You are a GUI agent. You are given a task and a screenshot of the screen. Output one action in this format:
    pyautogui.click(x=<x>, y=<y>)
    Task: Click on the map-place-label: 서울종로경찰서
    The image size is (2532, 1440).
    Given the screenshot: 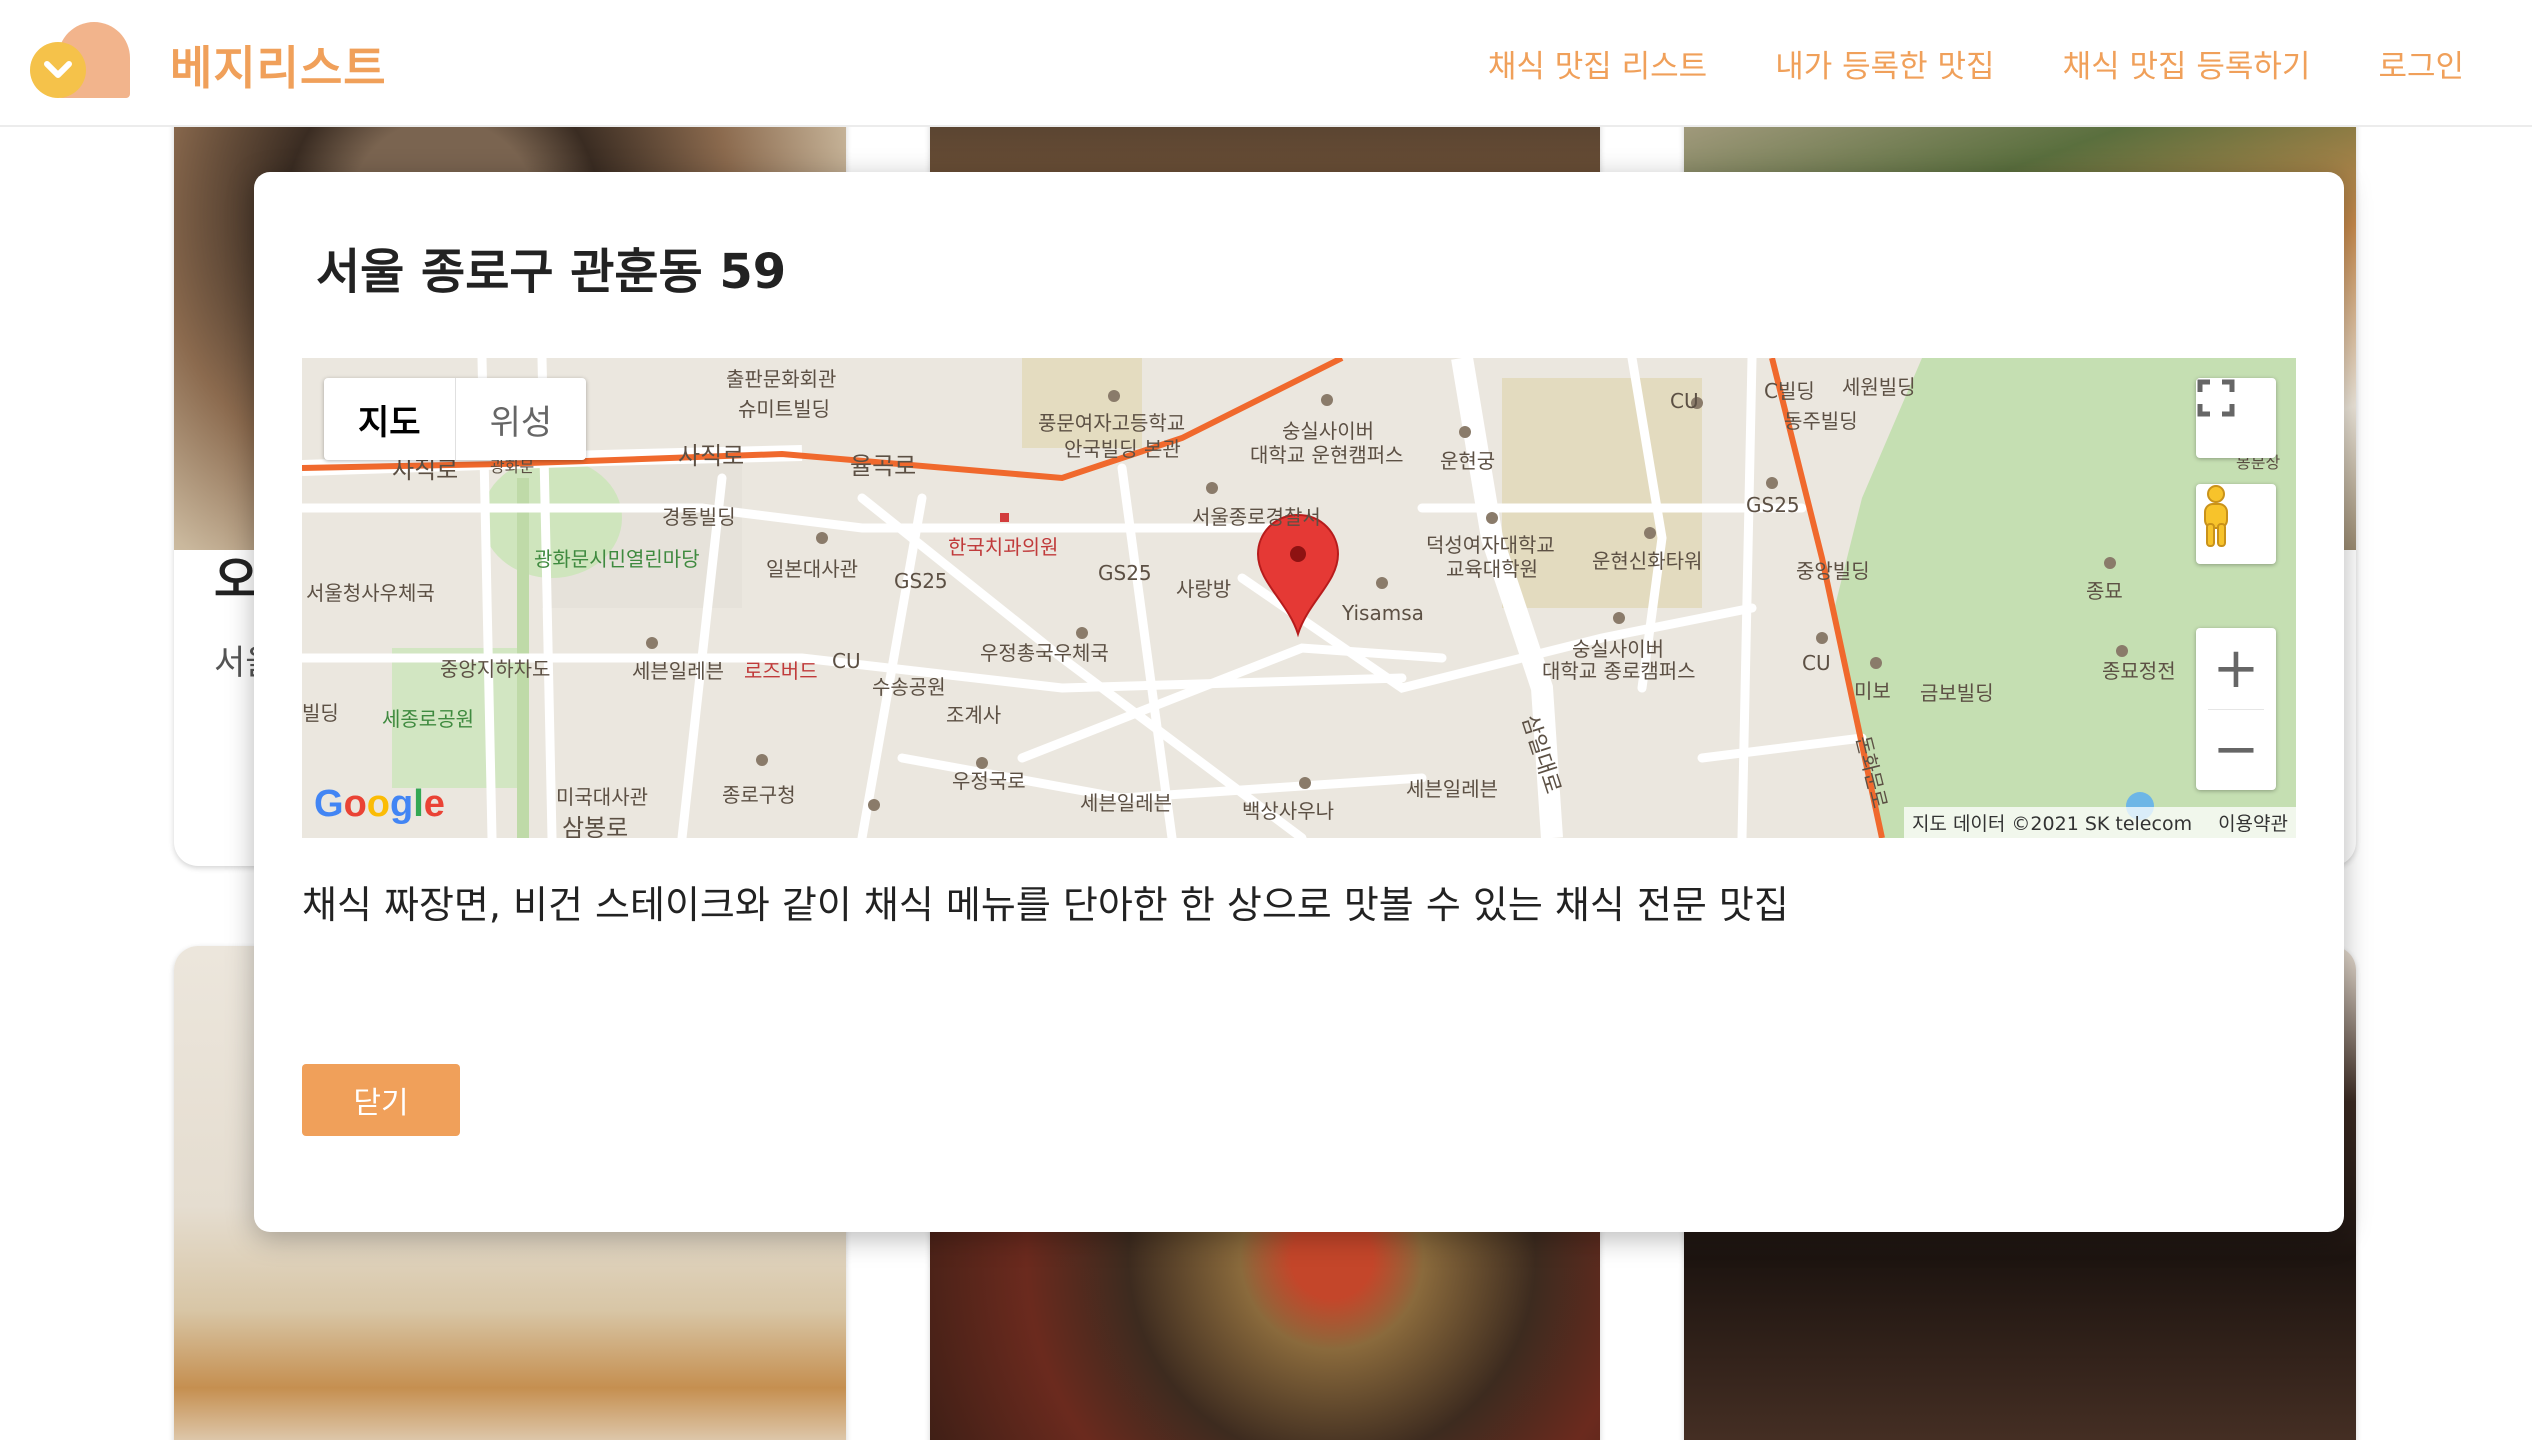 What is the action you would take?
    pyautogui.click(x=1256, y=517)
    